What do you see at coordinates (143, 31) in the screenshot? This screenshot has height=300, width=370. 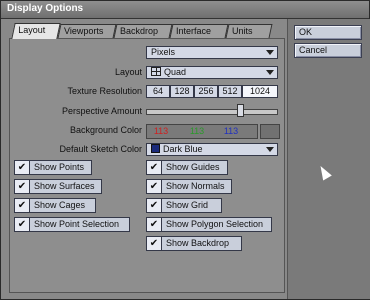 I see `tab-backdrop: Backdrop` at bounding box center [143, 31].